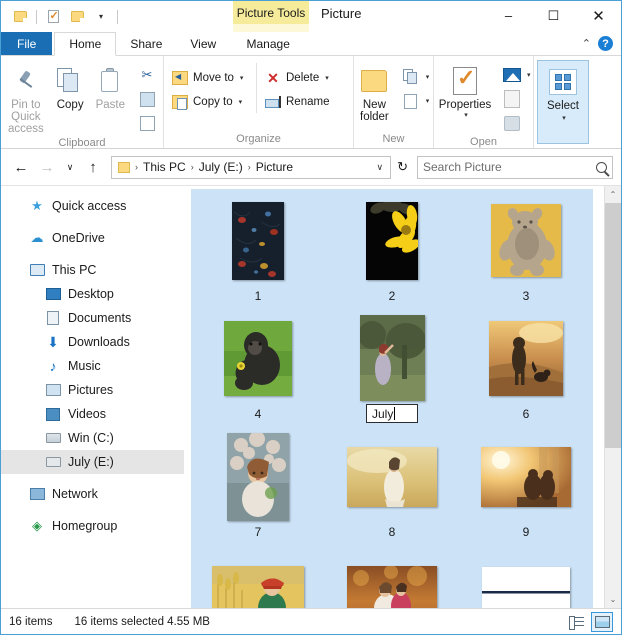 This screenshot has height=635, width=622. Describe the element at coordinates (77, 17) in the screenshot. I see `qat-new-folder-icon` at that location.